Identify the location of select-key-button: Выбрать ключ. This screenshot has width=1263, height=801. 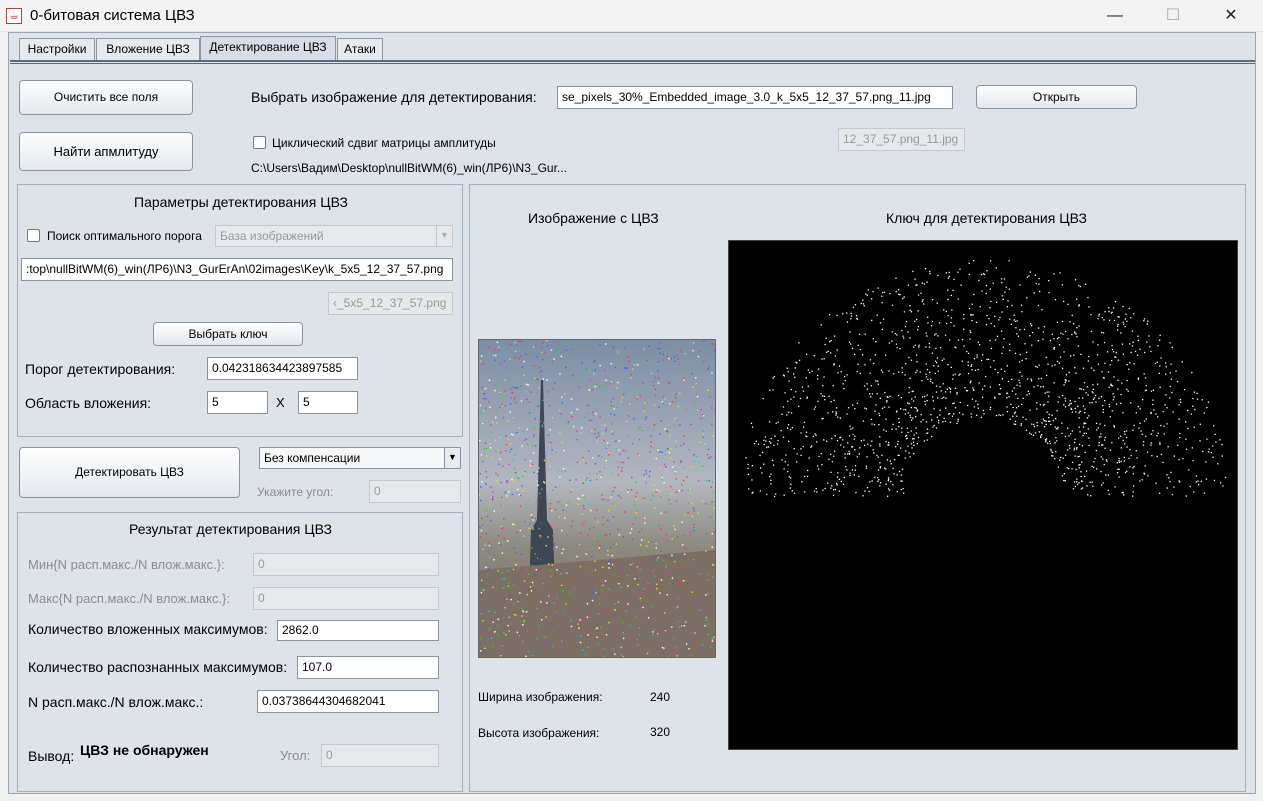
(228, 334).